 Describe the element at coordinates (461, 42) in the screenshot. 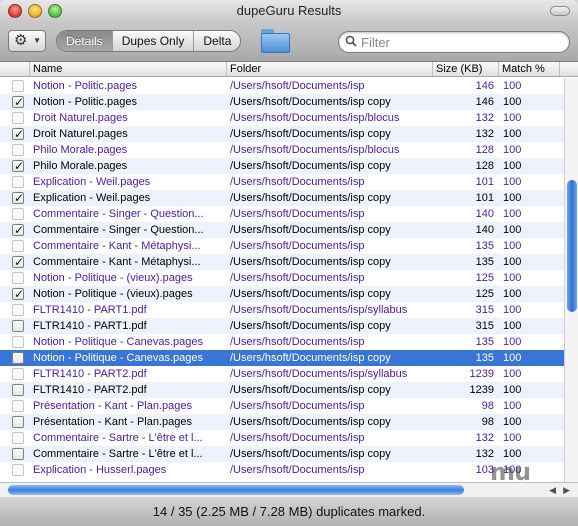

I see `filter-input` at that location.